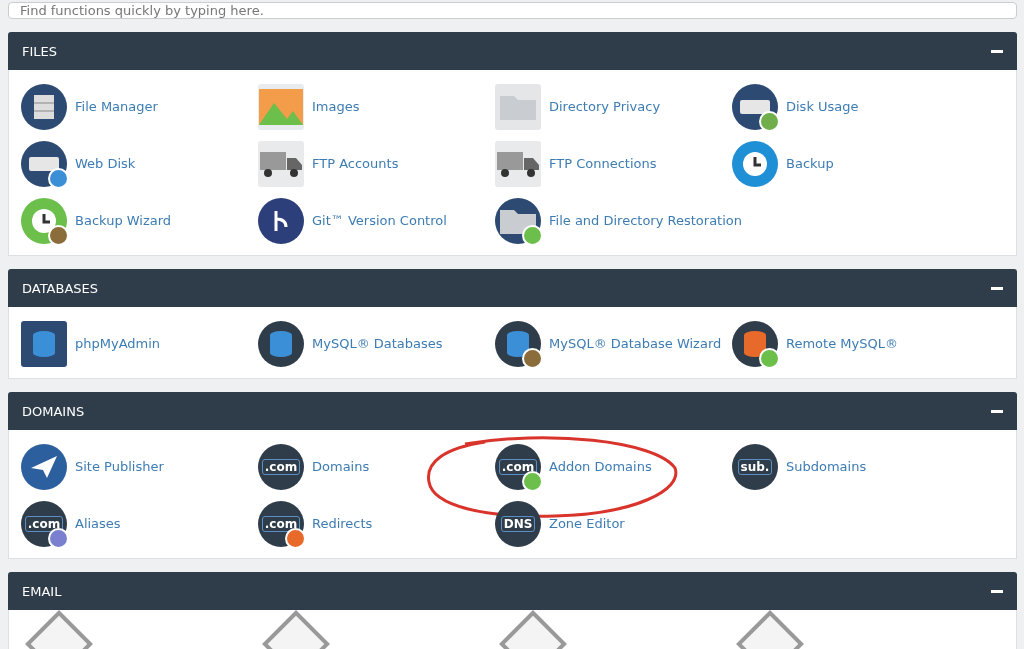 This screenshot has height=649, width=1024. Describe the element at coordinates (44, 343) in the screenshot. I see `database-window-icon` at that location.